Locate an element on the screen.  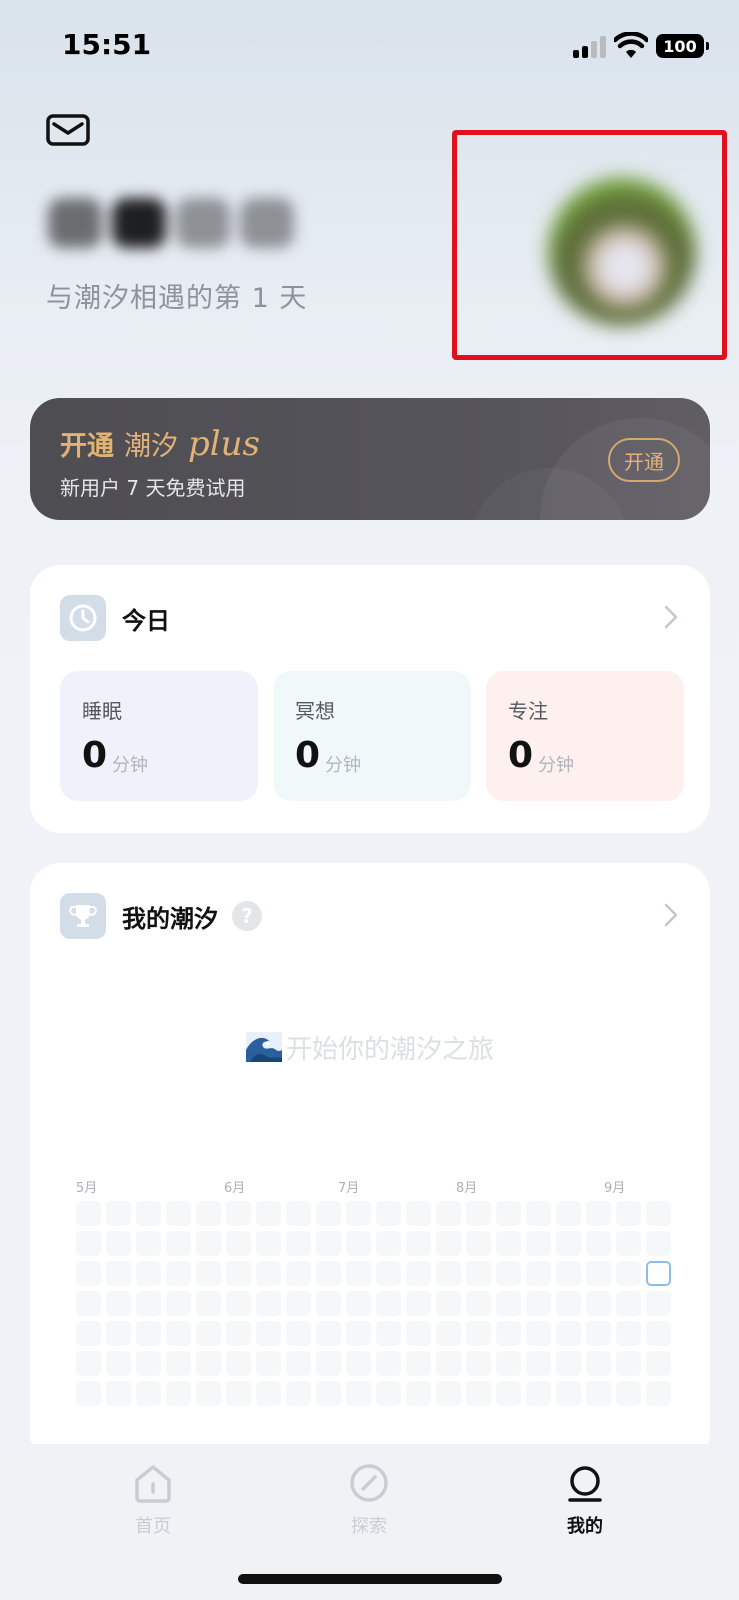
home-icon is located at coordinates (153, 1484).